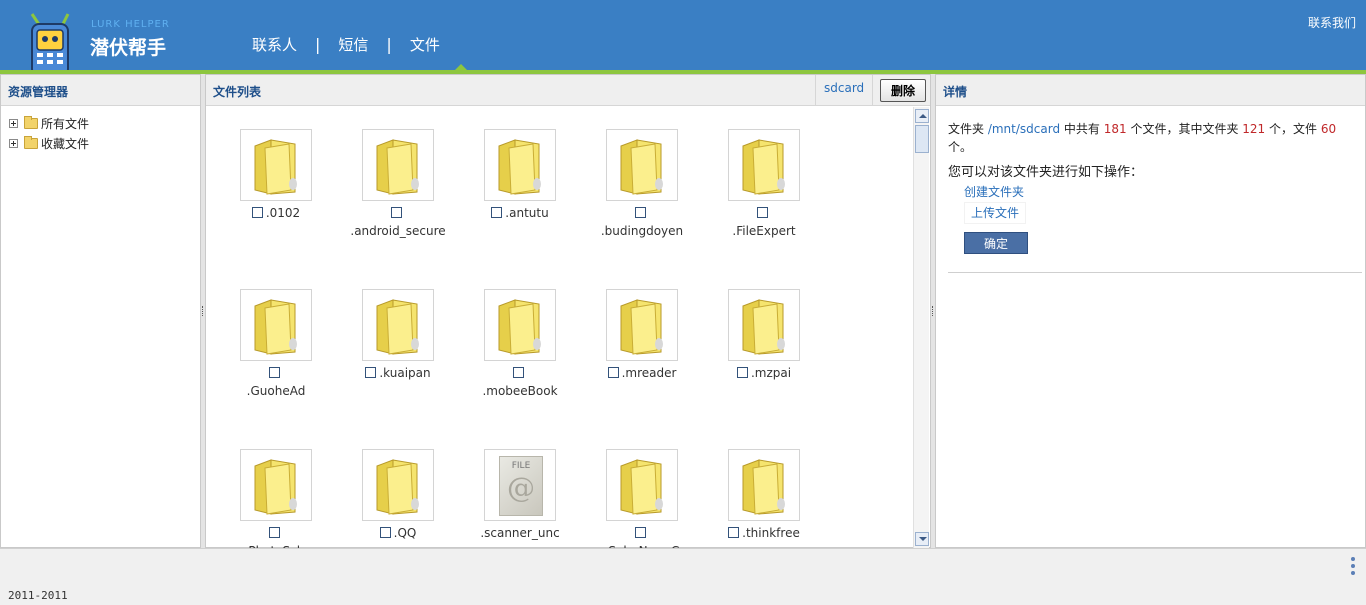  I want to click on folder-item: .kuaipan, so click(398, 344).